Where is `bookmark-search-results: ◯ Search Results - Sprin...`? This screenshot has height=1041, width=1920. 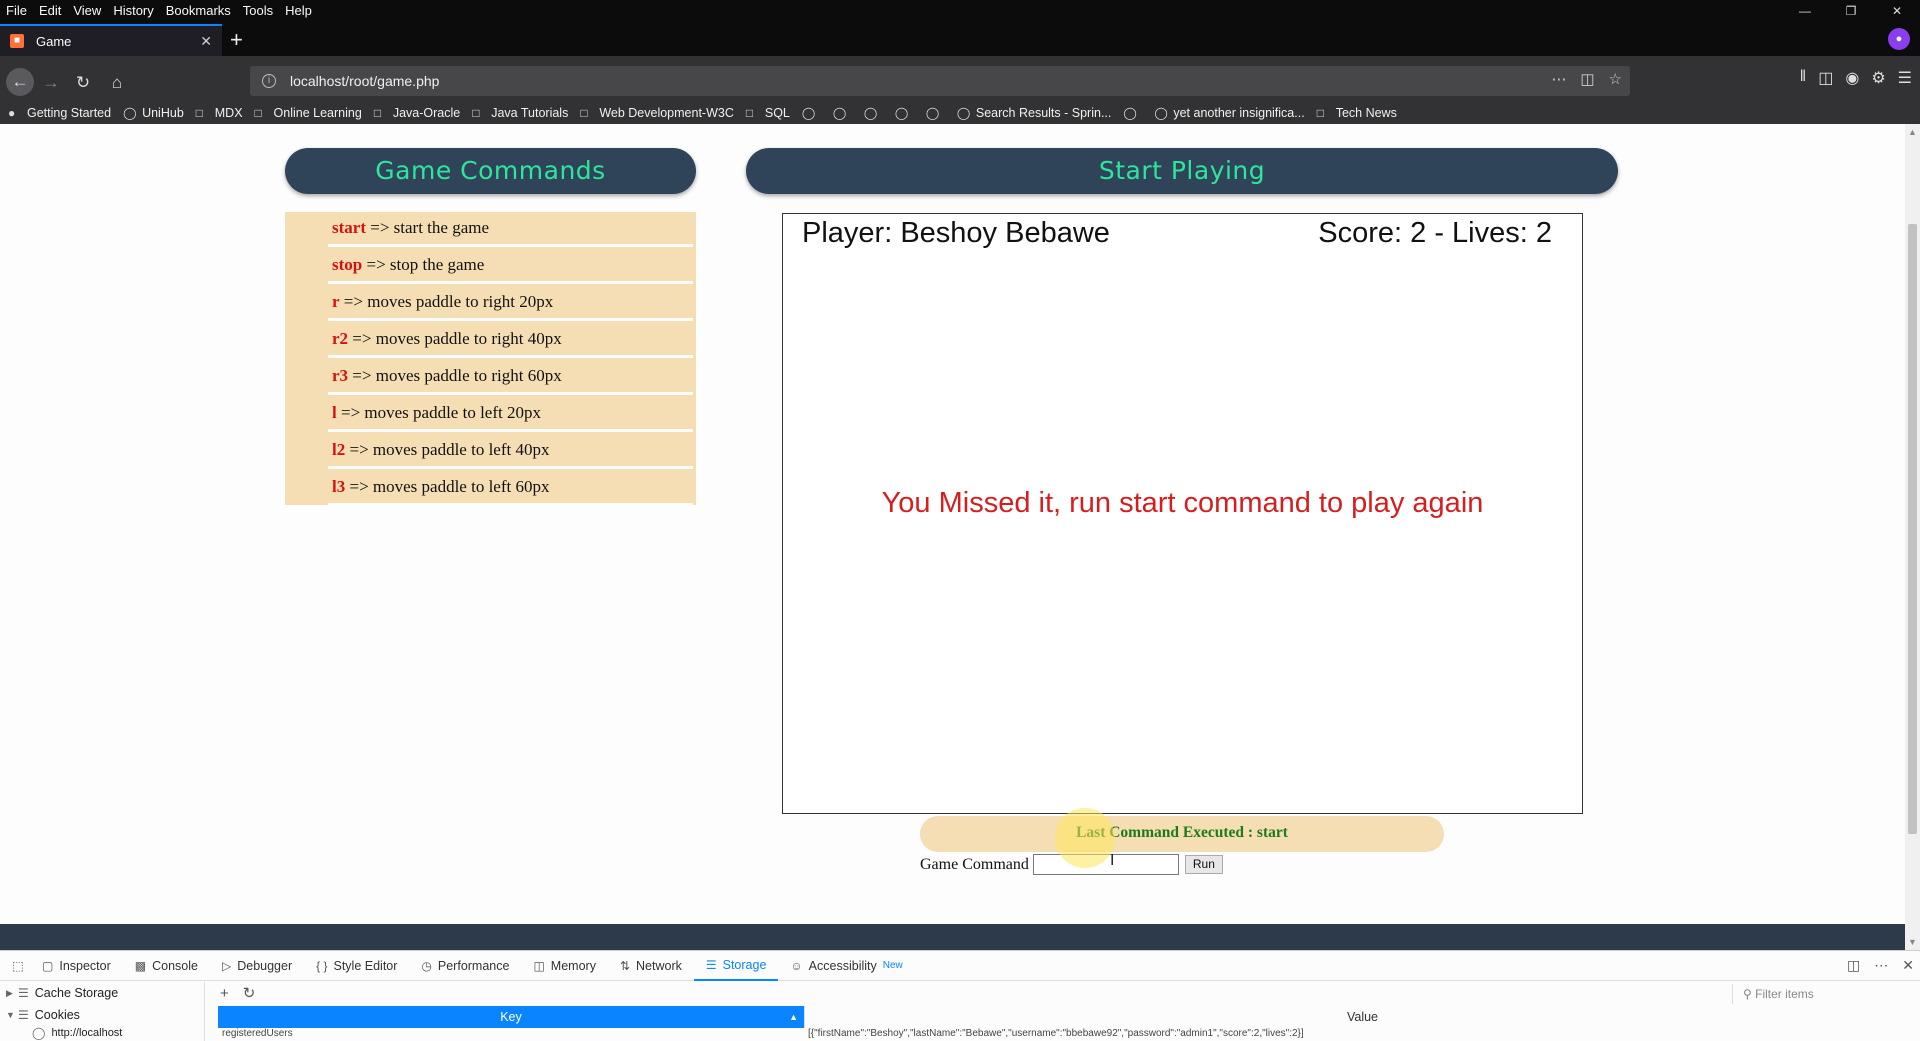
bookmark-search-results: ◯ Search Results - Sprin... is located at coordinates (1034, 113).